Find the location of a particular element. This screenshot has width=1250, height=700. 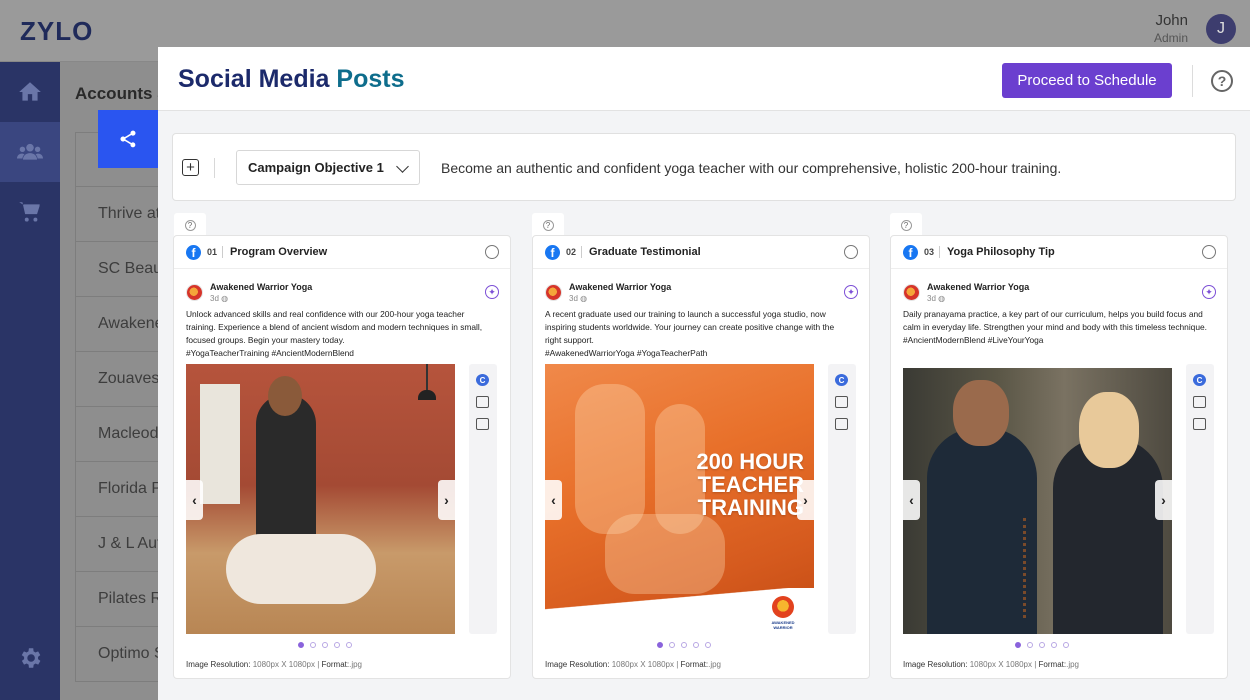

nav-cart is located at coordinates (30, 212).